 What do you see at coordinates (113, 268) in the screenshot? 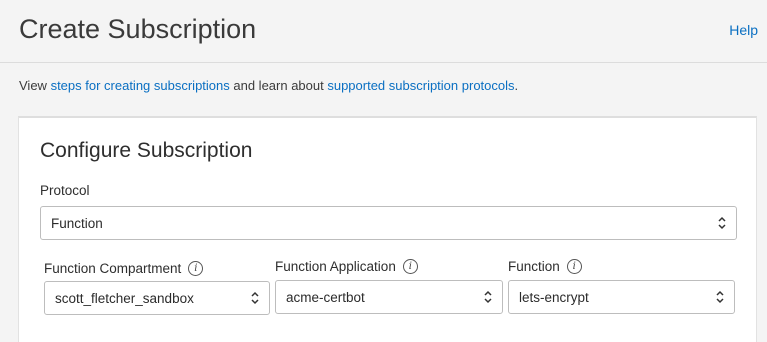
I see `compartment-label-text: Function Compartment` at bounding box center [113, 268].